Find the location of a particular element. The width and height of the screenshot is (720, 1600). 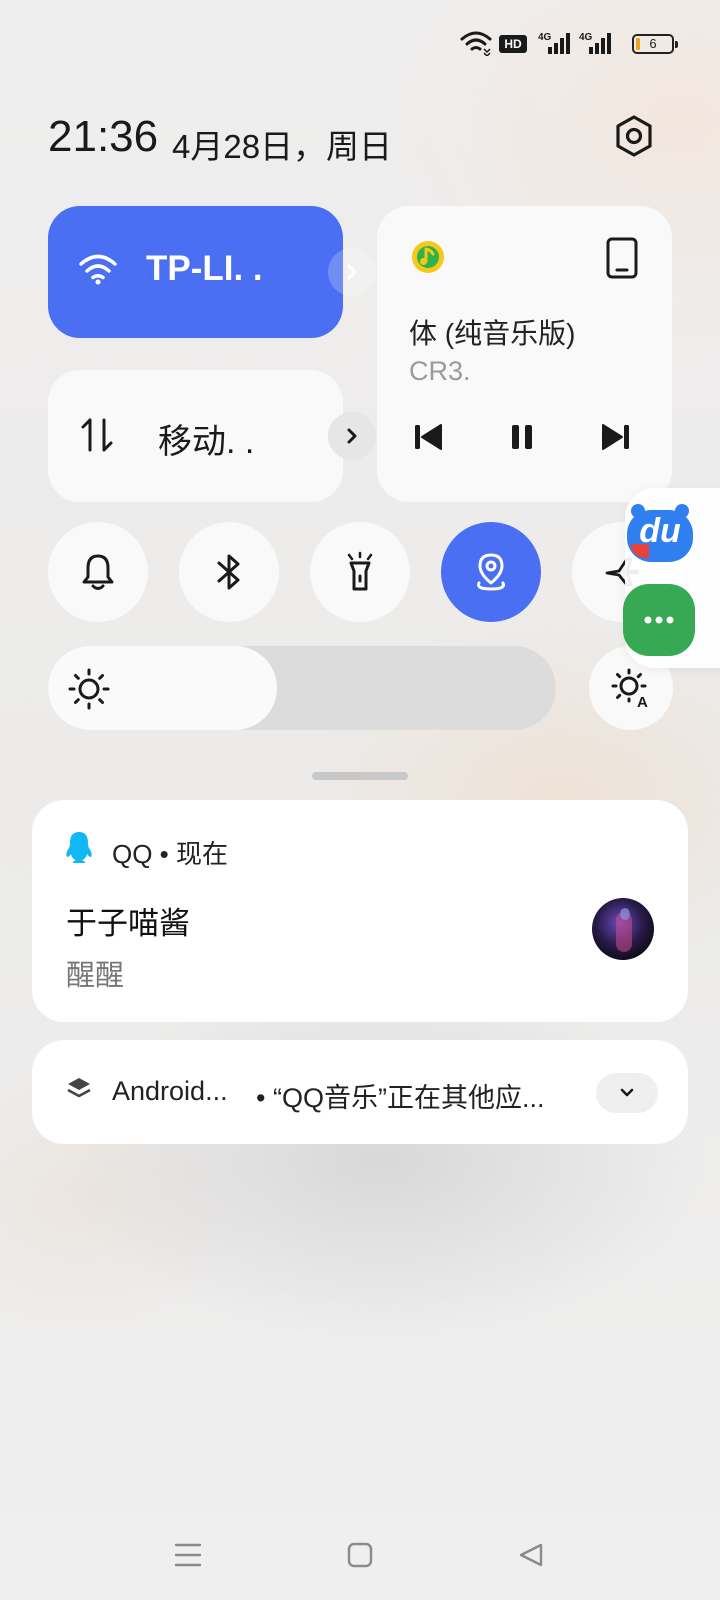

media-artist: CR3. is located at coordinates (440, 371).